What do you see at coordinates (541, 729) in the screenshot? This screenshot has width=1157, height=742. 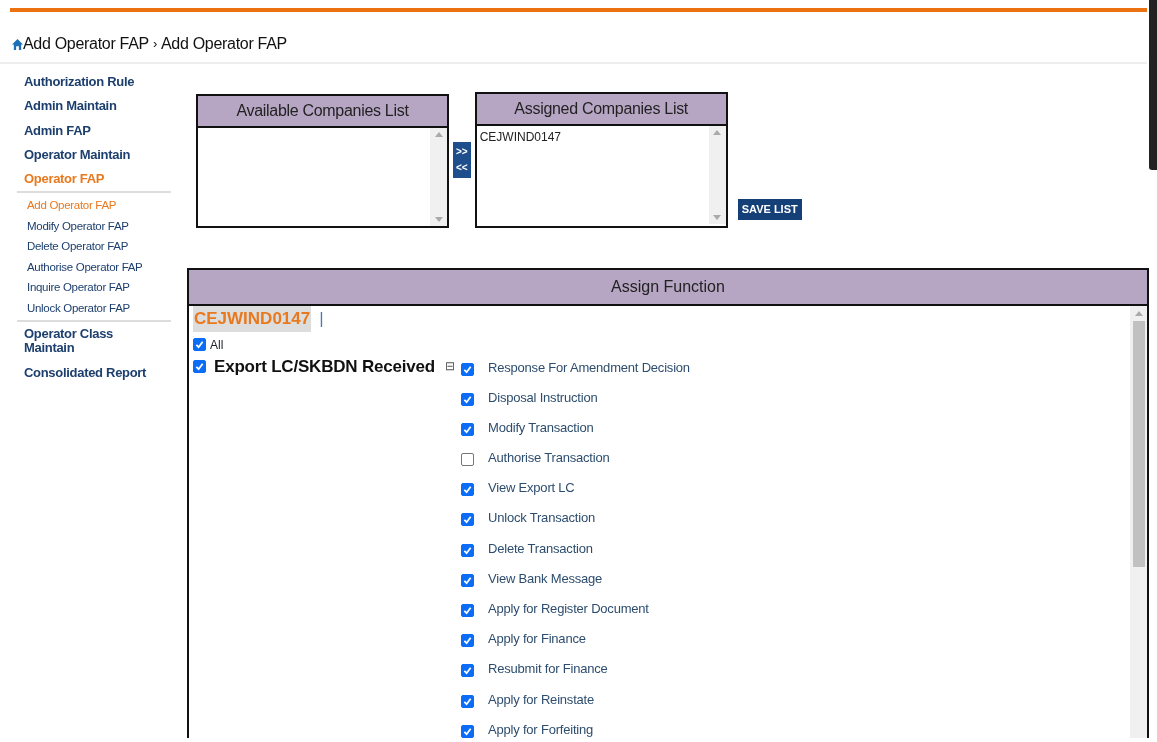 I see `function-label: Apply for Forfeiting` at bounding box center [541, 729].